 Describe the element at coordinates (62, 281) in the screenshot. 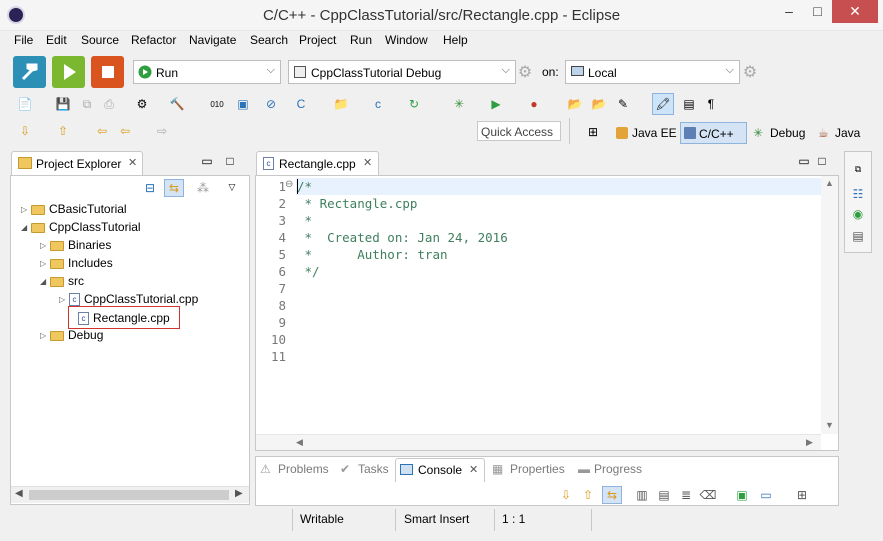

I see `tree-item: ◢ src` at that location.